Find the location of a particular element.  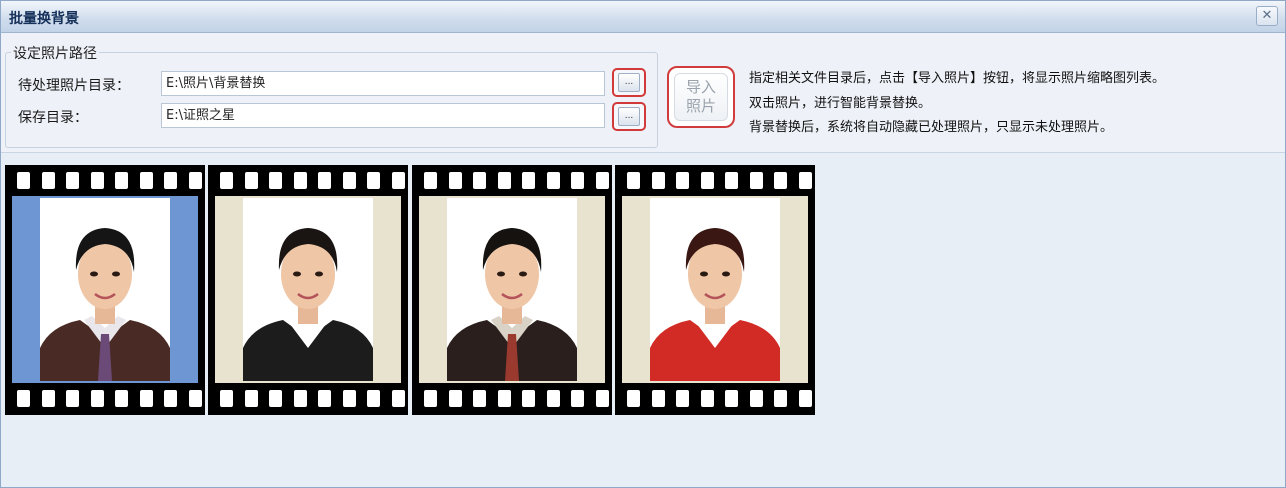

import-photos-button: 导入 照片 is located at coordinates (701, 97).